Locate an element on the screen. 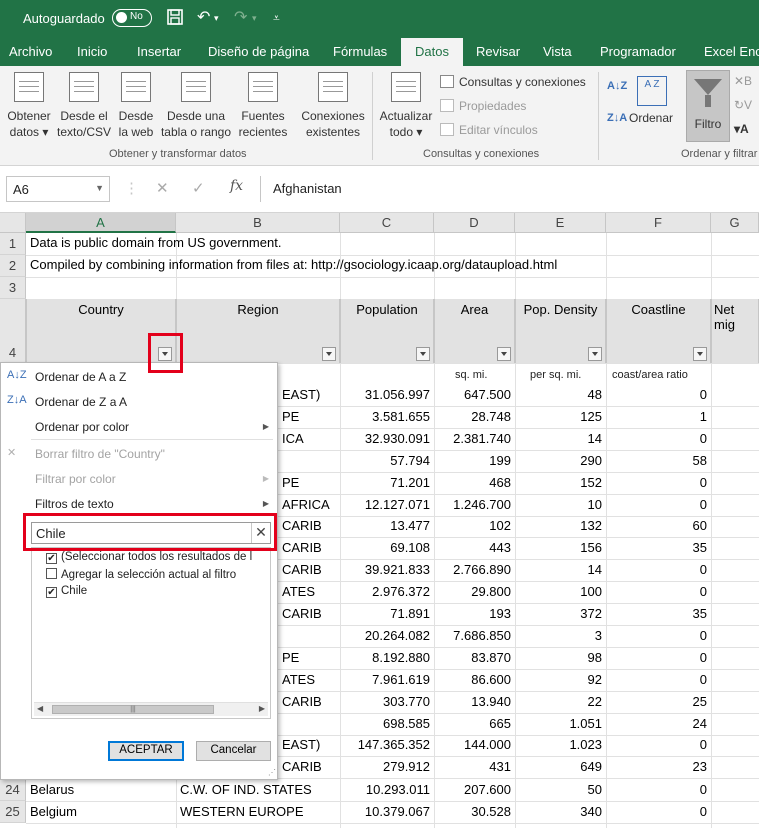 This screenshot has width=759, height=828. cell-area: 647.500 is located at coordinates (472, 395).